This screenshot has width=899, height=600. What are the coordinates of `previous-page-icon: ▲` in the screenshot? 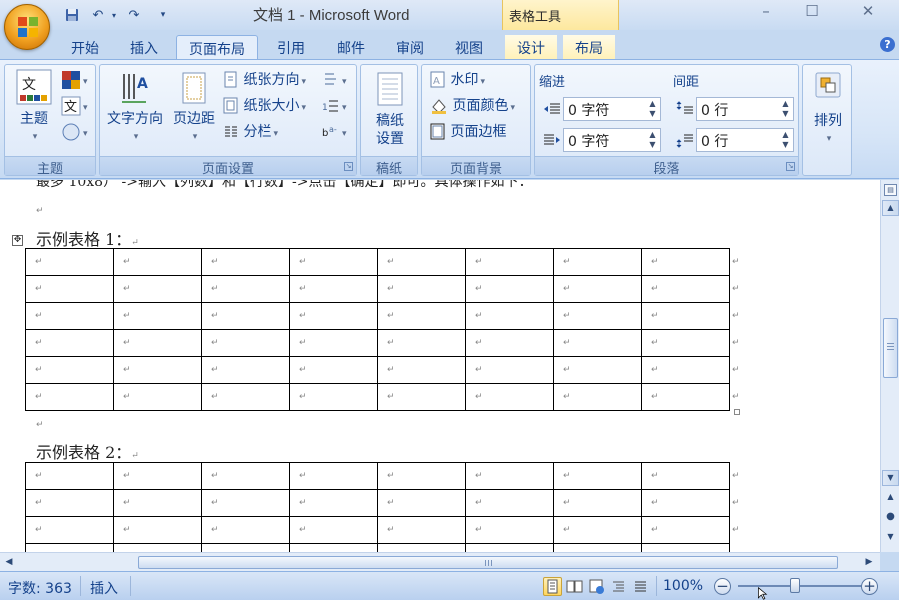 It's located at (890, 498).